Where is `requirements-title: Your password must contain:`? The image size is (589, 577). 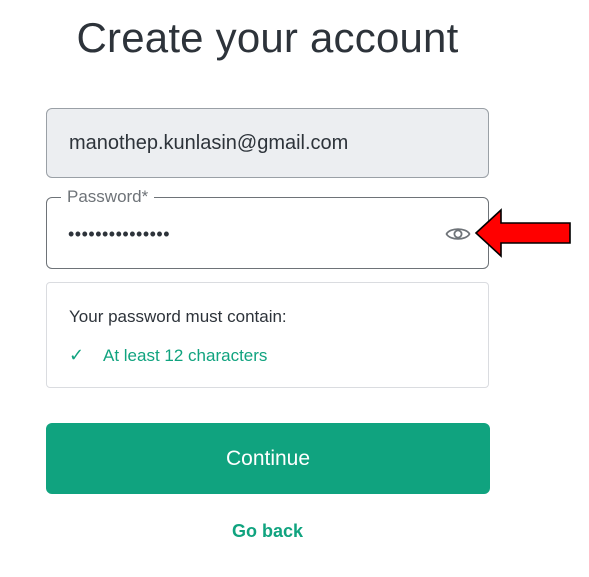
requirements-title: Your password must contain: is located at coordinates (178, 316).